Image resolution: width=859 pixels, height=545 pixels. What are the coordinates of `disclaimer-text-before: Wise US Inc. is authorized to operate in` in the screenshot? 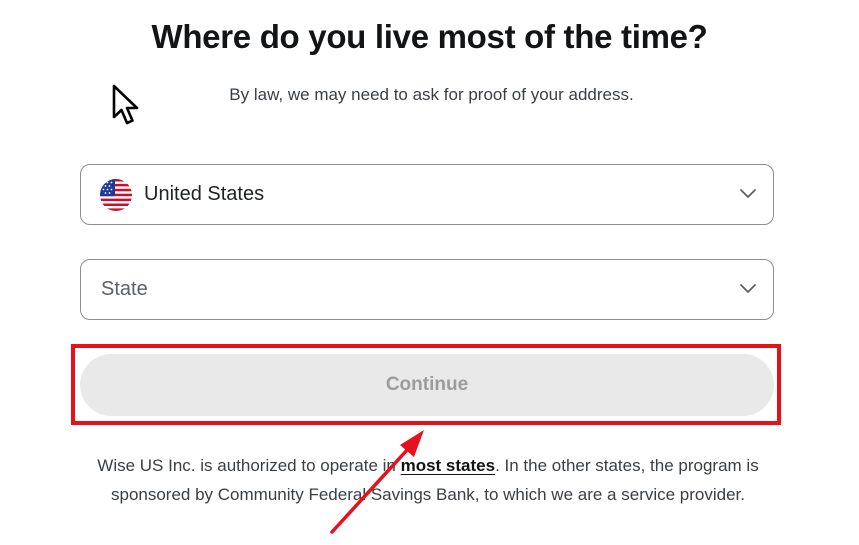 It's located at (249, 465).